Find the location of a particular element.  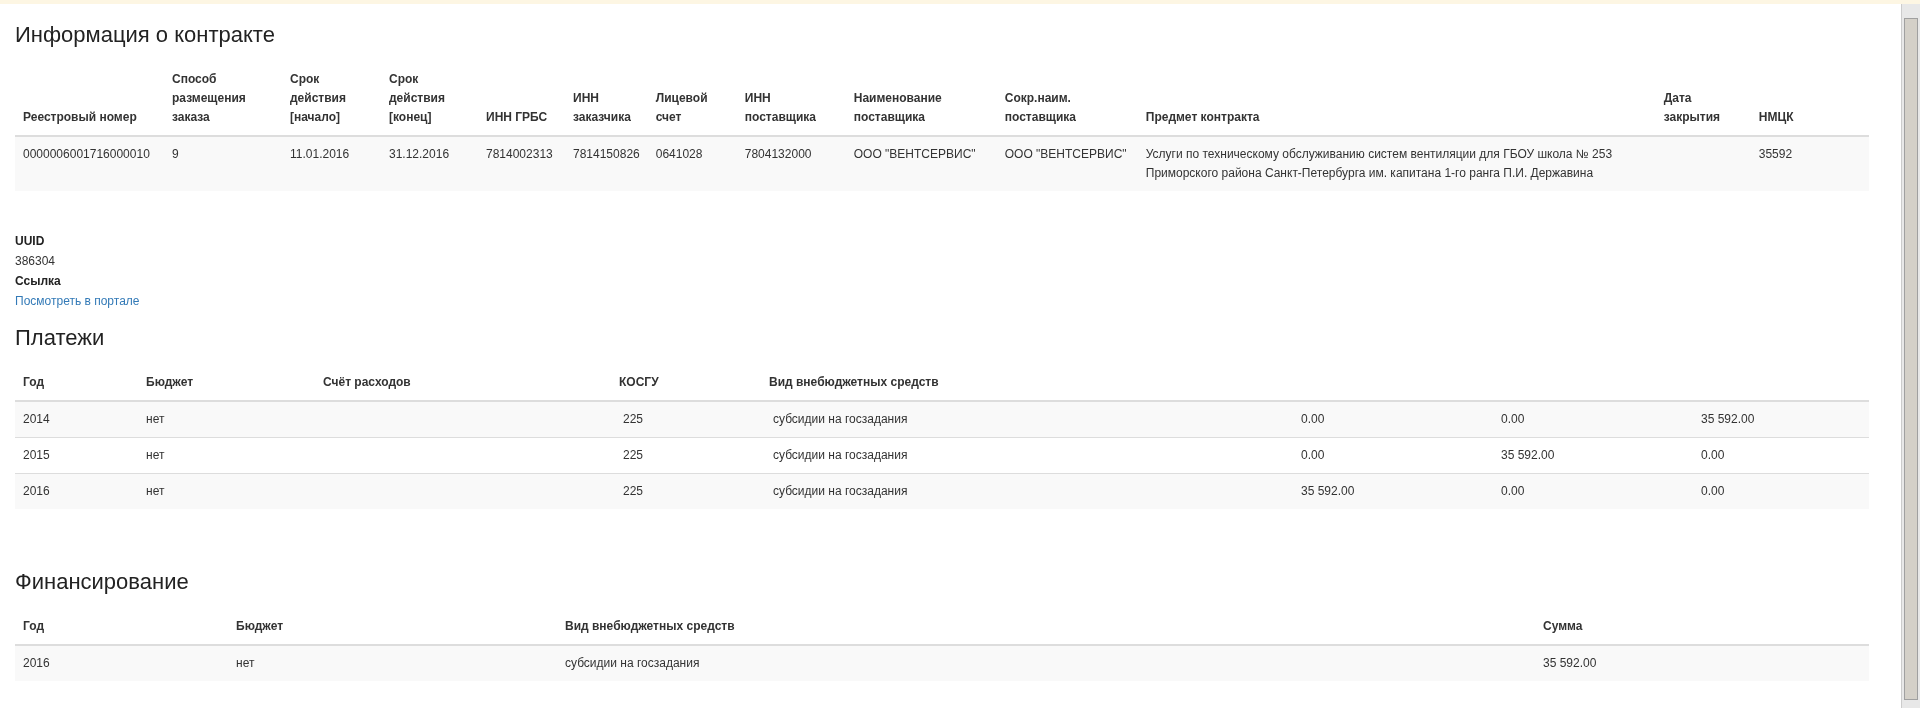

table-cell: 7814002313 is located at coordinates (521, 163).